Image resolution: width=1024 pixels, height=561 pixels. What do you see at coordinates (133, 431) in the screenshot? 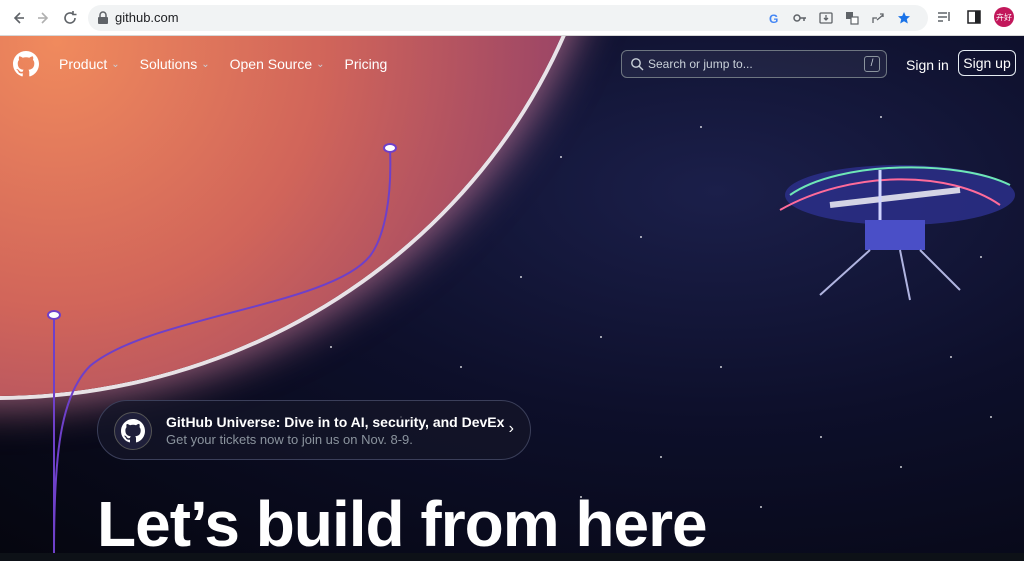
I see `universe-logo-icon` at bounding box center [133, 431].